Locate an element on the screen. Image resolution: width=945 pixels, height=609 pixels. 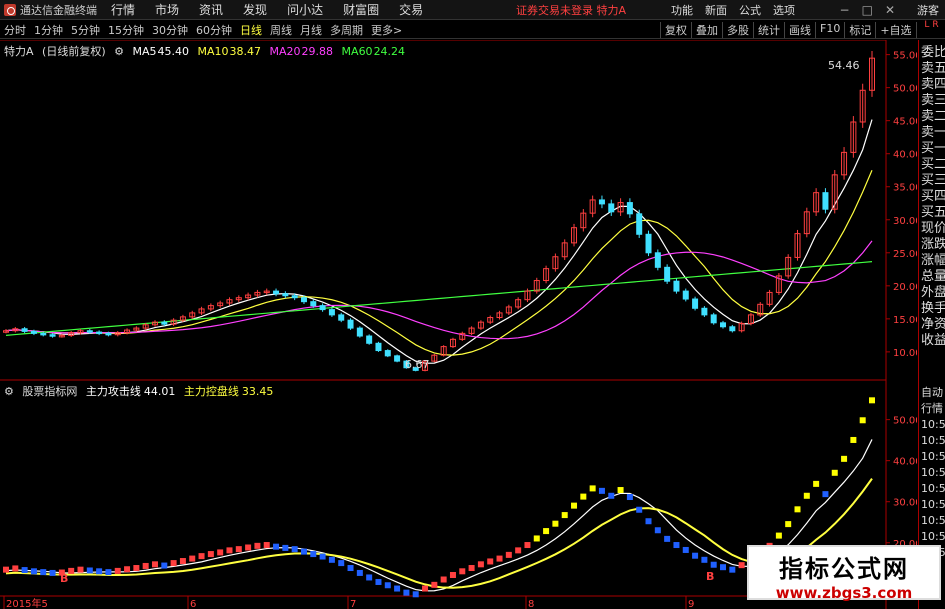
period-15min: 15分钟 is located at coordinates (126, 30).